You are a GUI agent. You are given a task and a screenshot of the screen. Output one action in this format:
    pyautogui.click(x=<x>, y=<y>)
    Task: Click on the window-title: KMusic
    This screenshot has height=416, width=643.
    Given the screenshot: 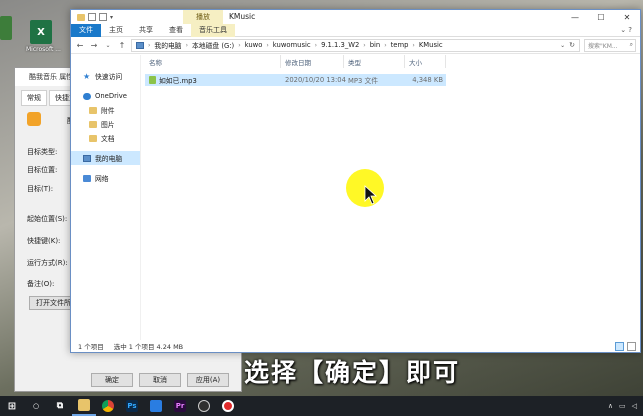 What is the action you would take?
    pyautogui.click(x=242, y=16)
    